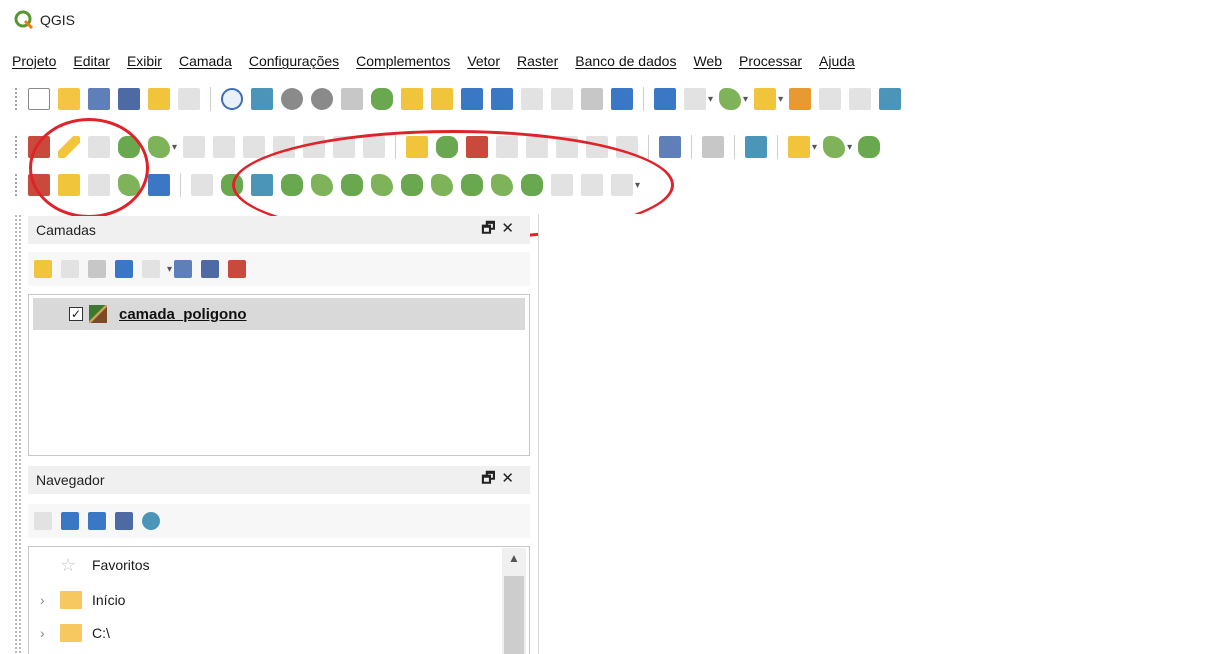 The image size is (1215, 654). What do you see at coordinates (151, 269) in the screenshot?
I see `filter-expression-icon` at bounding box center [151, 269].